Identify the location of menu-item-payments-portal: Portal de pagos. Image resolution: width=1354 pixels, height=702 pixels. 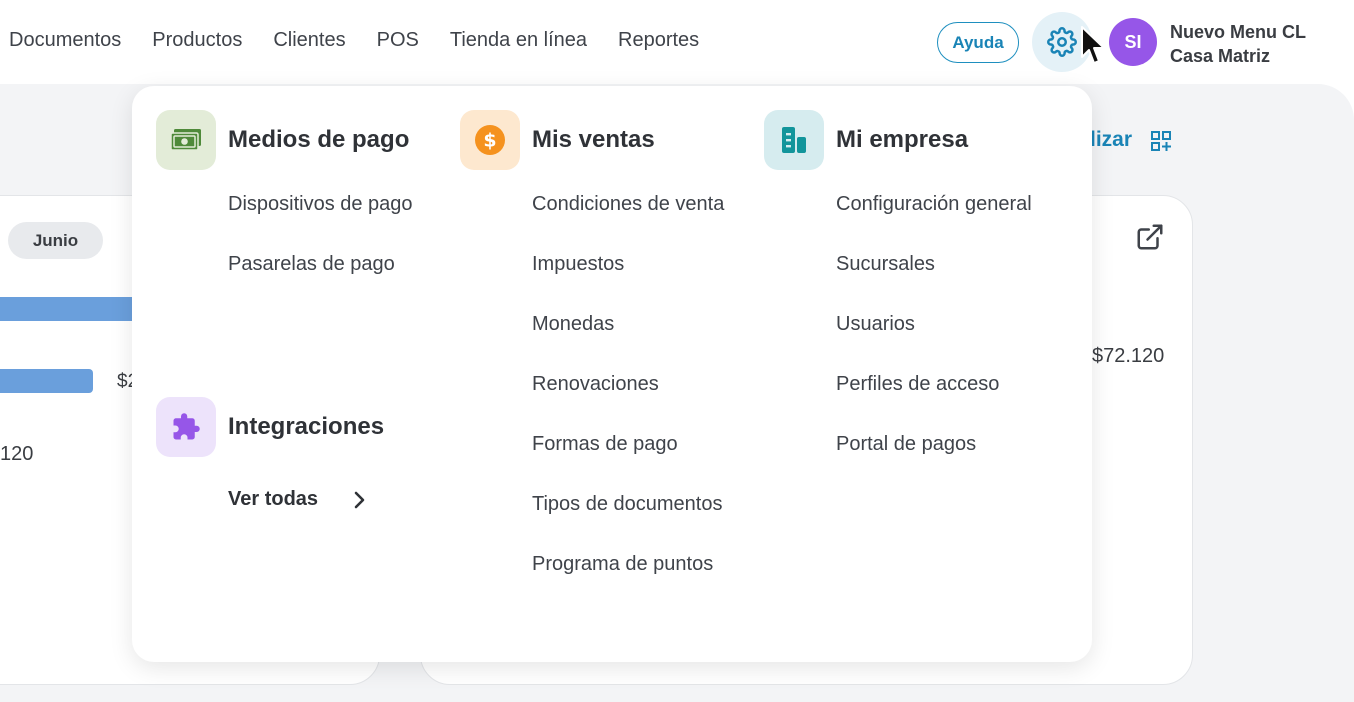
(906, 444).